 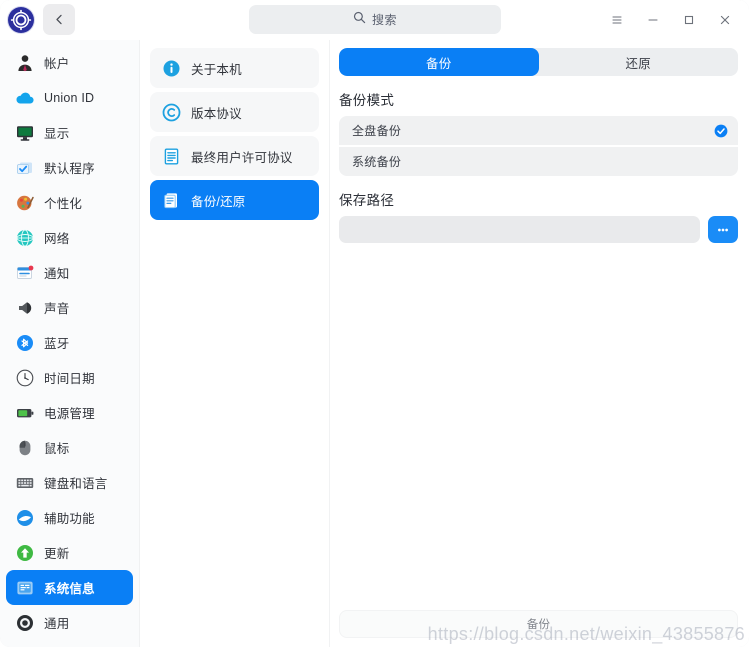 I want to click on sidebar-item-default-apps: 默认程序, so click(x=69, y=167).